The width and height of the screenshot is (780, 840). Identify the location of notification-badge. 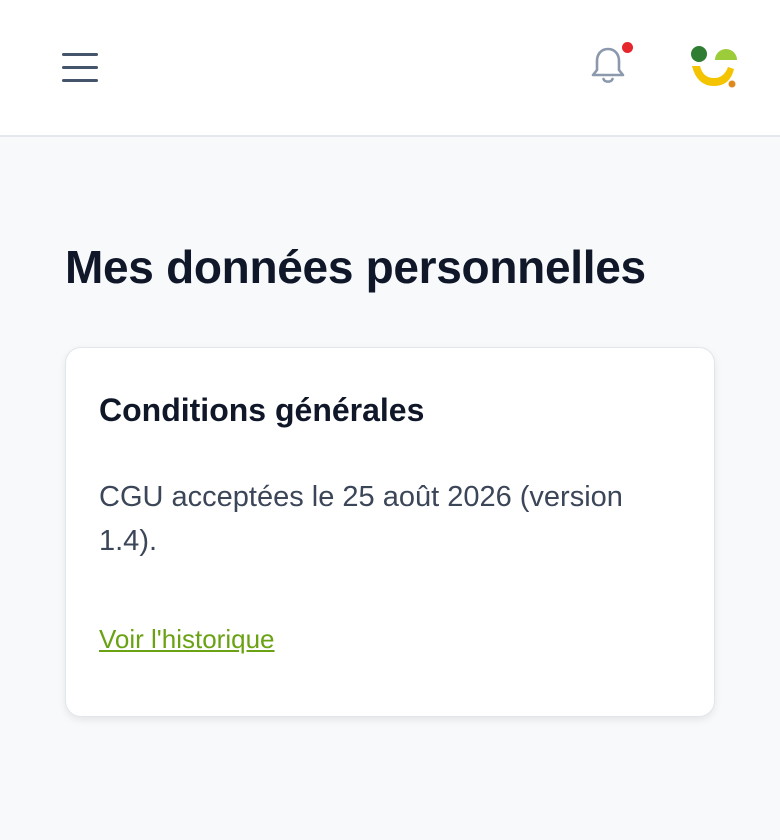
(627, 47).